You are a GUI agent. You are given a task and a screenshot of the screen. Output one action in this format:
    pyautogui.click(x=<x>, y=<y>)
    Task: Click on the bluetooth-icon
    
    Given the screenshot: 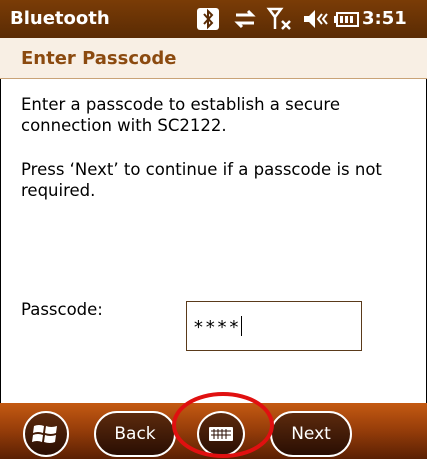 What is the action you would take?
    pyautogui.click(x=208, y=19)
    